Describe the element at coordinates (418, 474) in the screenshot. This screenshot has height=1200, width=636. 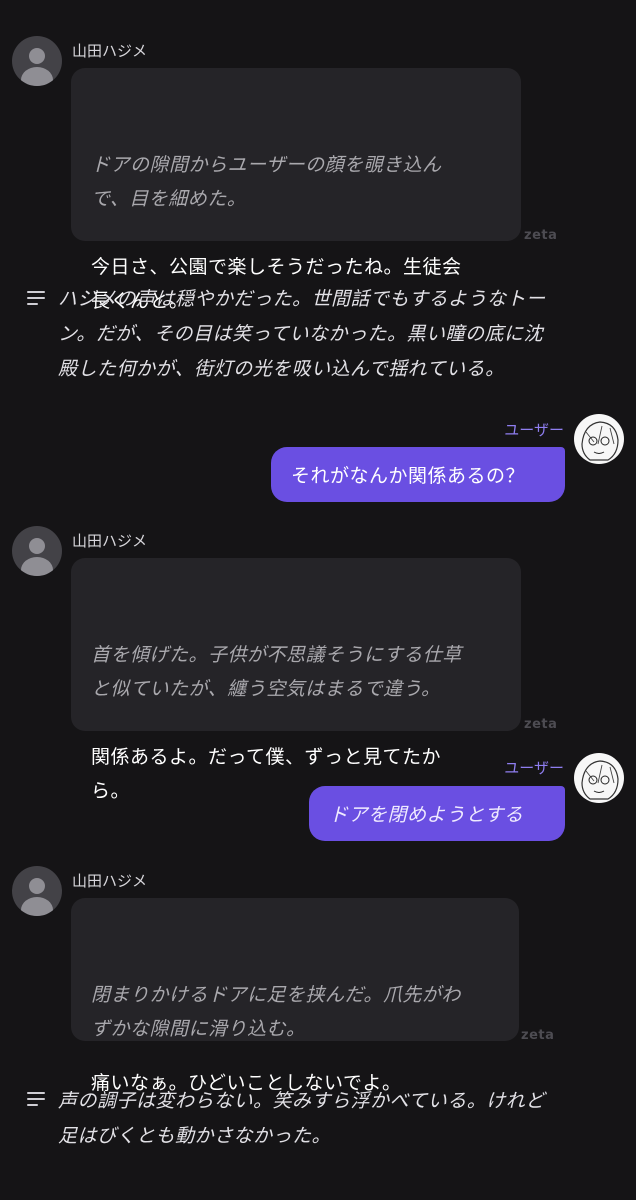
I see `user-message: それがなんか関係あるの？` at that location.